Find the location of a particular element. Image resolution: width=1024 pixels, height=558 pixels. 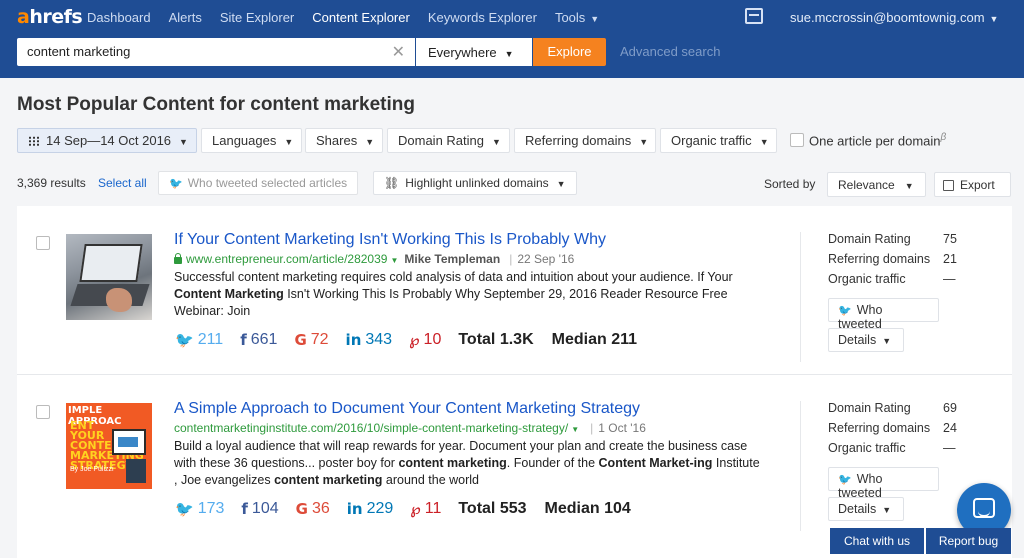

facebook-shares: f 104 is located at coordinates (259, 509).